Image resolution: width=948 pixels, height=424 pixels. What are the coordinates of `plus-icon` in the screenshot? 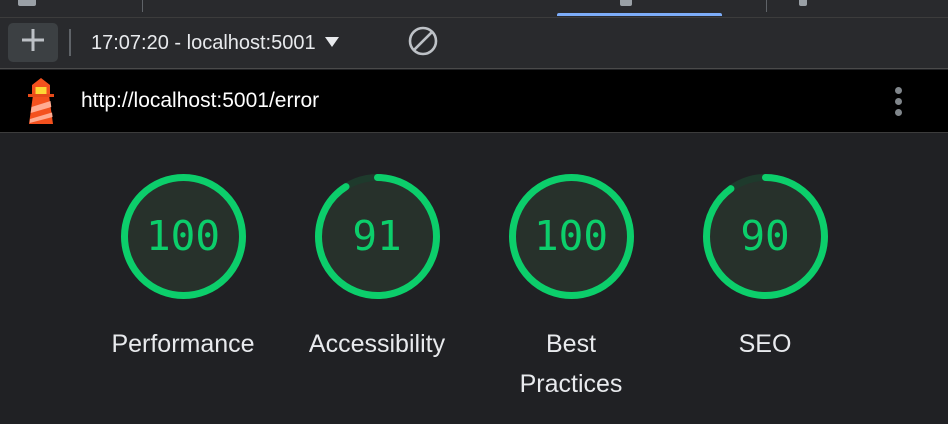 It's located at (33, 42).